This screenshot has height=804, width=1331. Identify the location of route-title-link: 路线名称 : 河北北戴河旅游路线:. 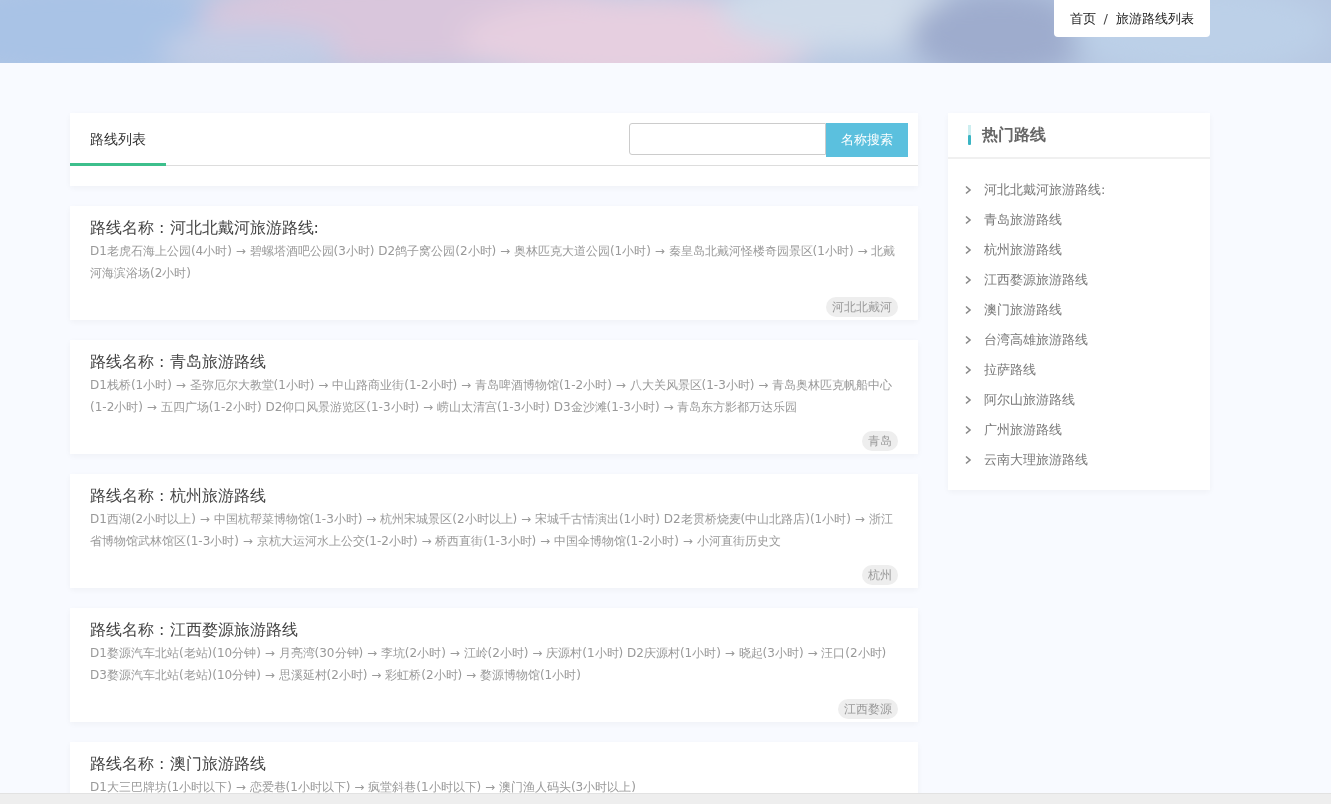
(204, 228).